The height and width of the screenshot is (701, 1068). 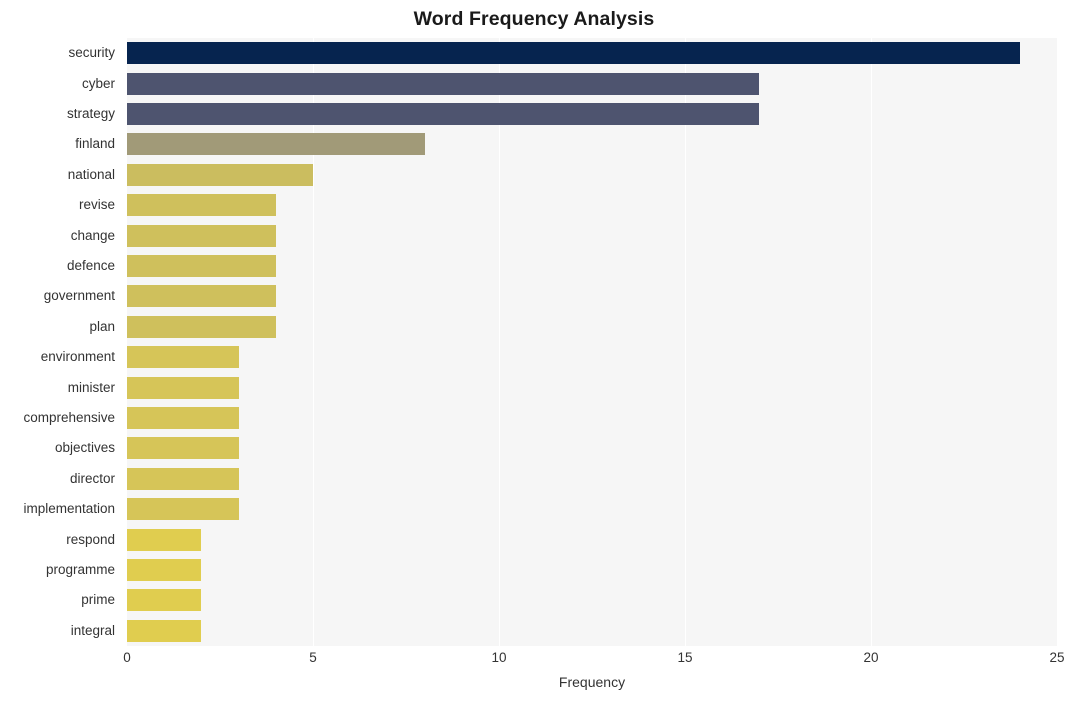 What do you see at coordinates (91, 387) in the screenshot?
I see `y-axis-tick-label: minister` at bounding box center [91, 387].